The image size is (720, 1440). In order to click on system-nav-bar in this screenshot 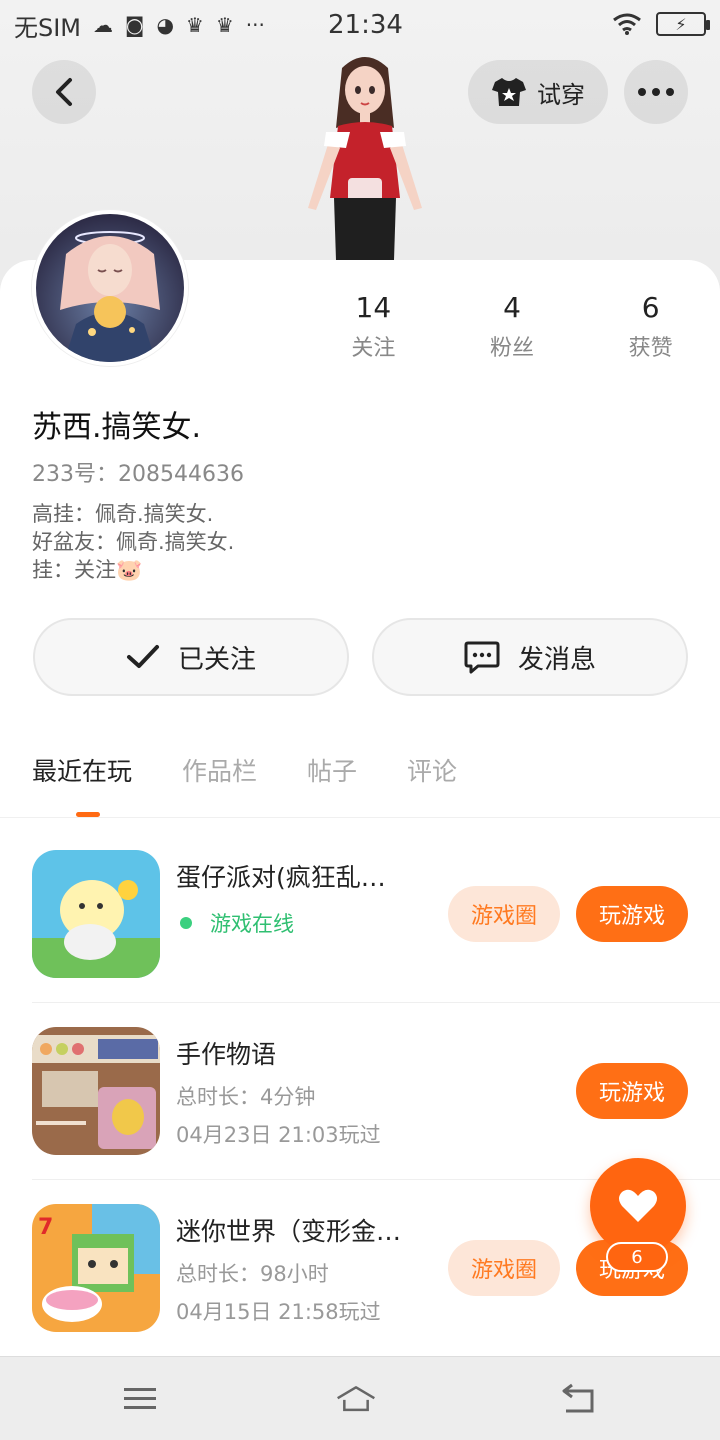, I will do `click(360, 1398)`.